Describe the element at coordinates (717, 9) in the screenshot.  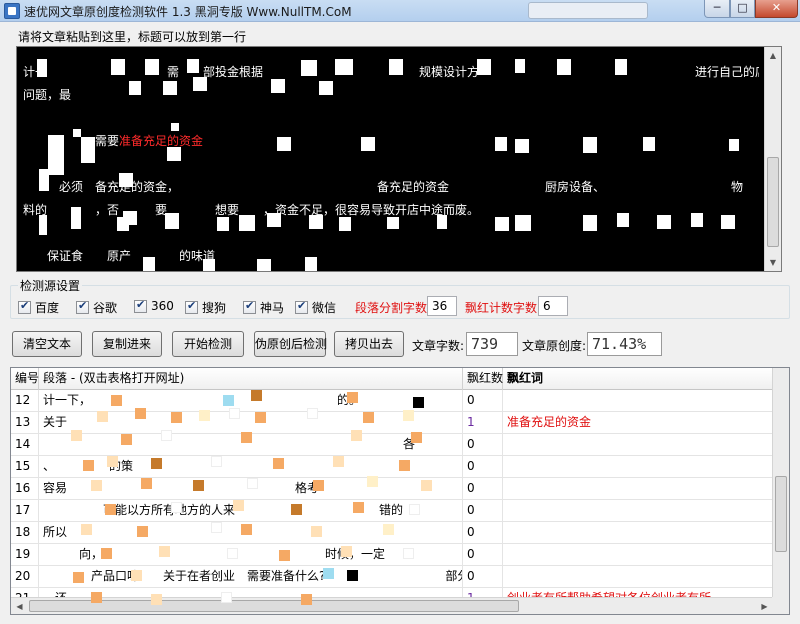
I see `minimize-button: ─` at that location.